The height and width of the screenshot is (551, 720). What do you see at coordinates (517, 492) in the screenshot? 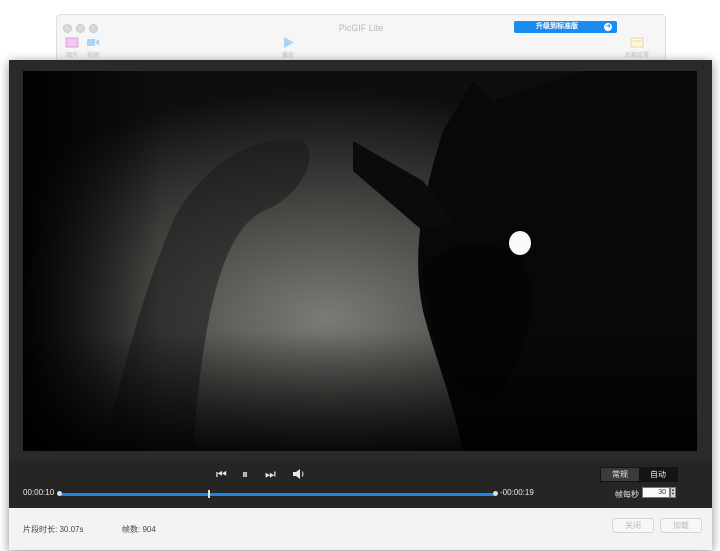
I see `time-remaining: -00:00:19` at bounding box center [517, 492].